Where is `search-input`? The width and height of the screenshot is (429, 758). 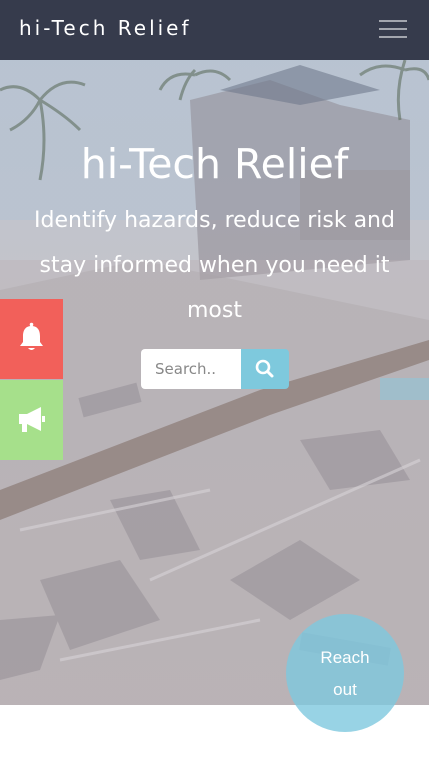 search-input is located at coordinates (191, 369).